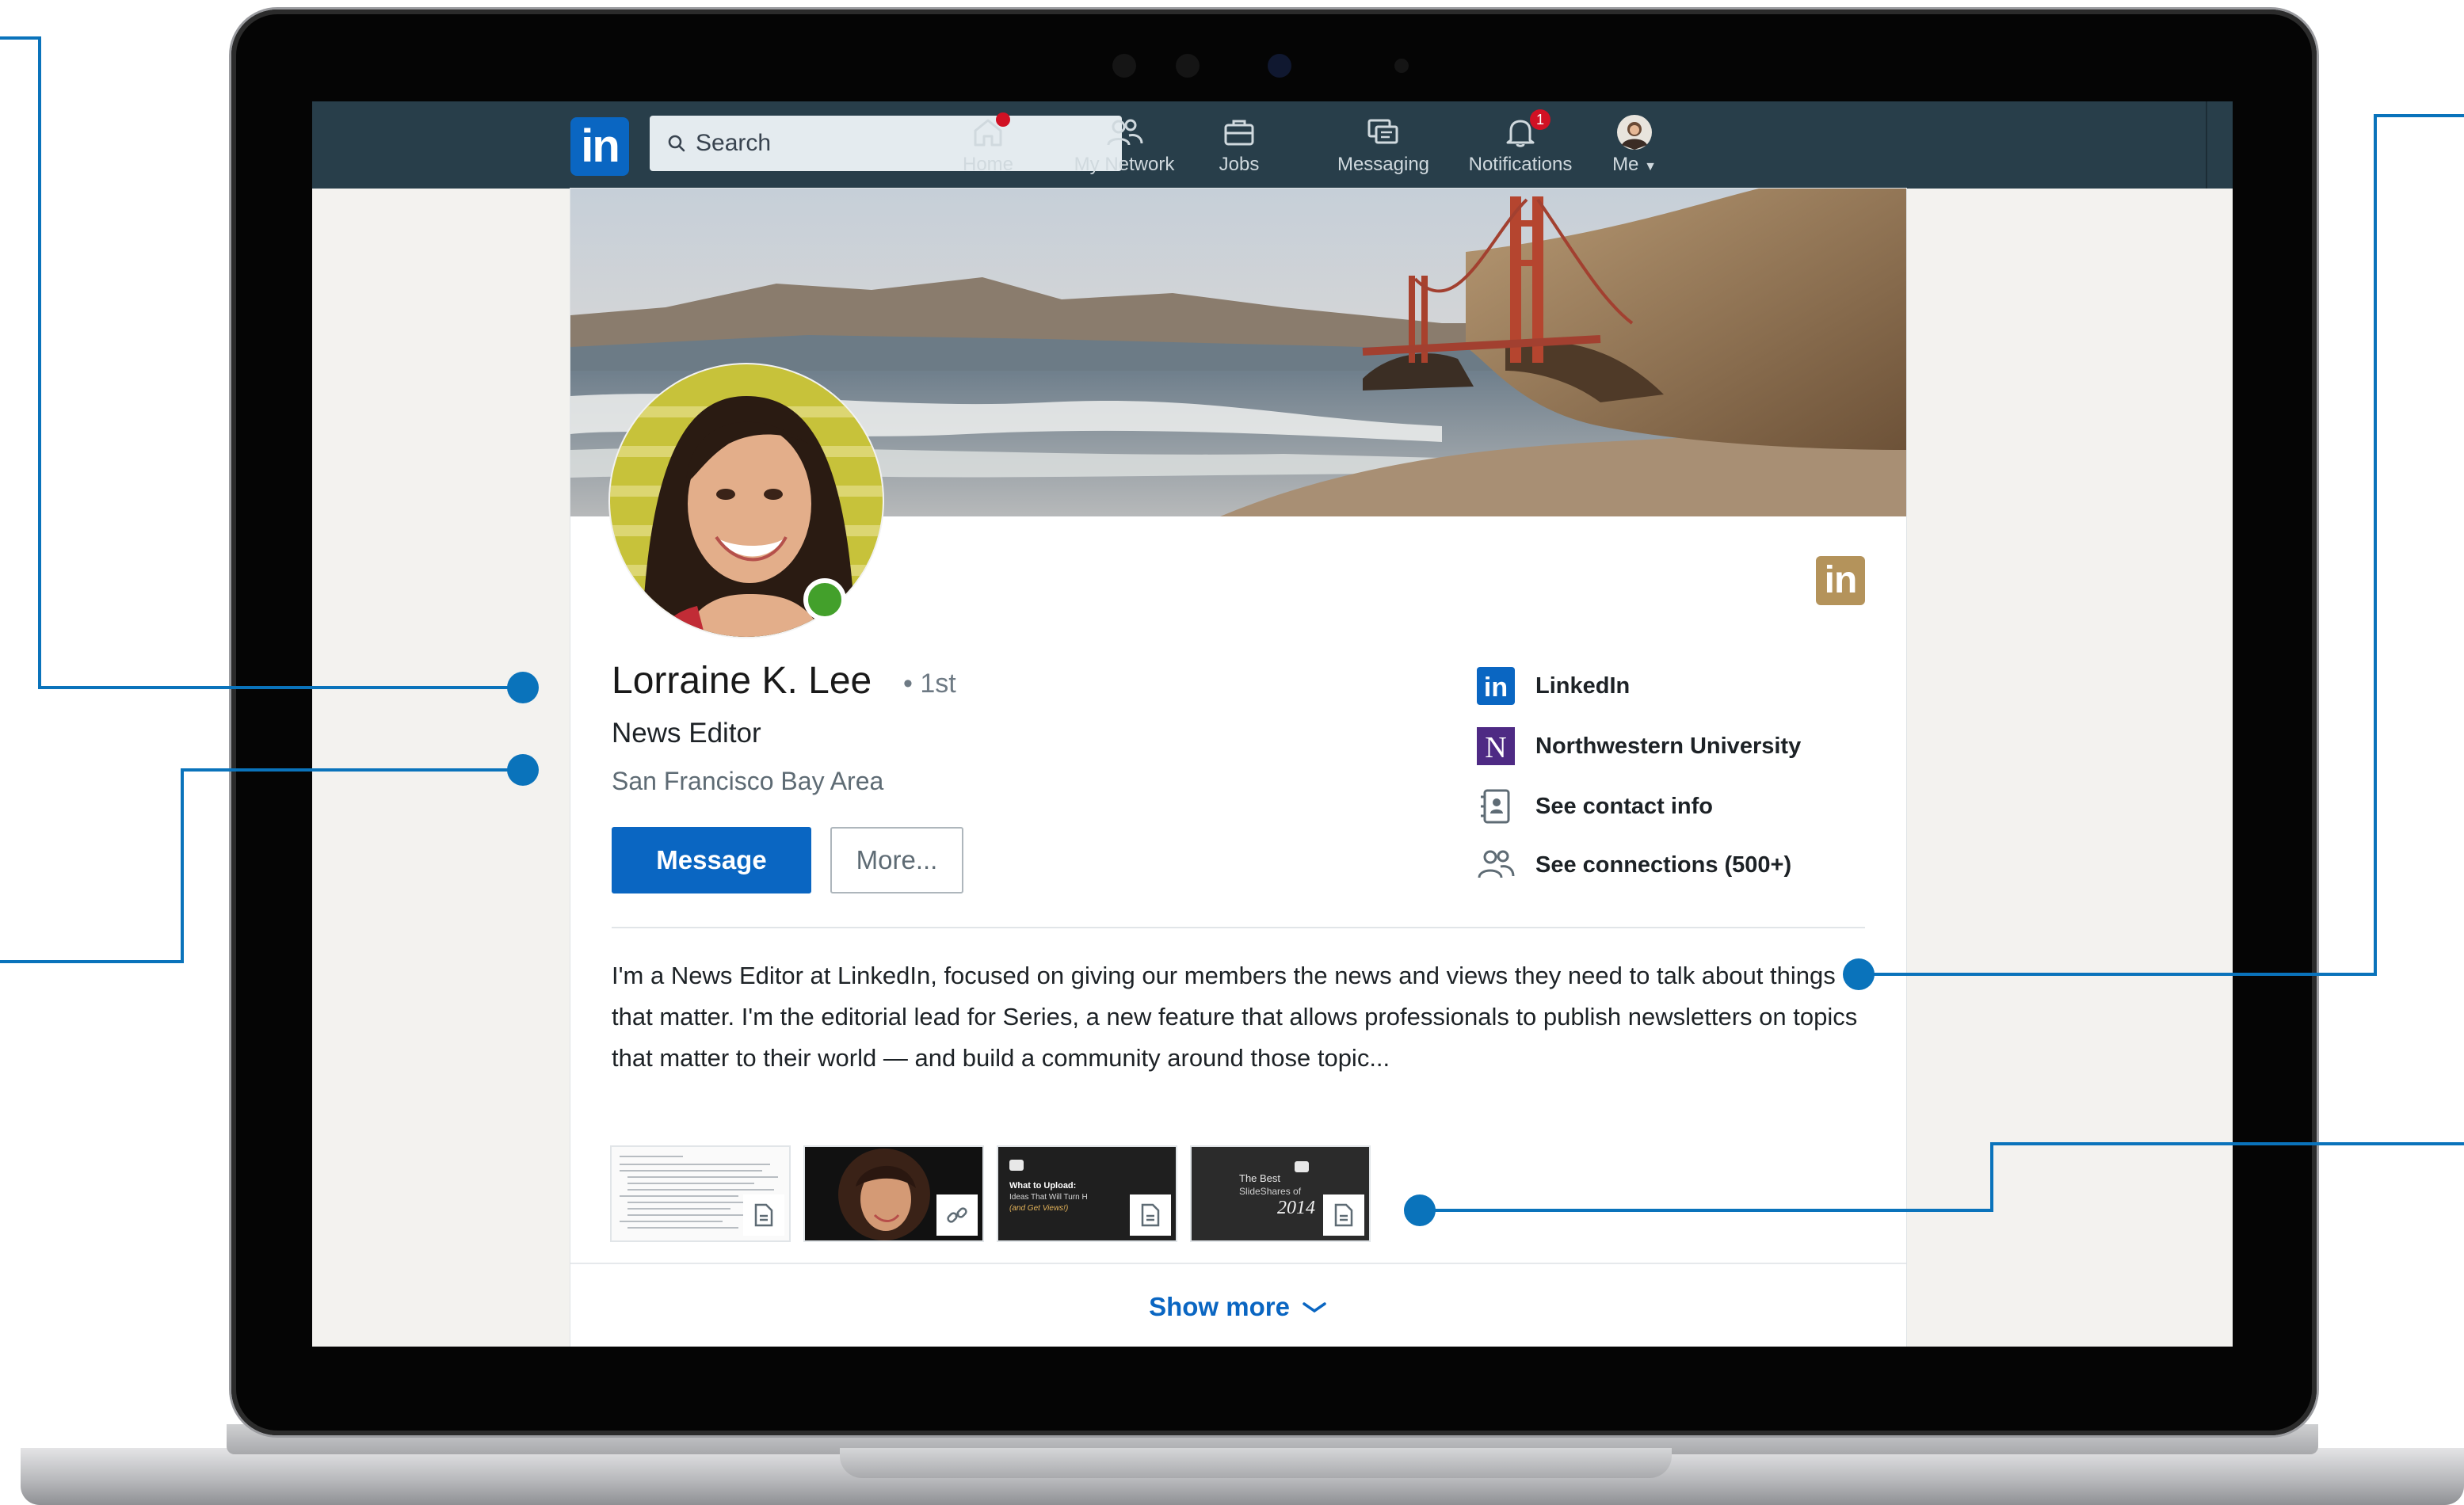 This screenshot has width=2464, height=1505. I want to click on callout-dot-headline, so click(523, 770).